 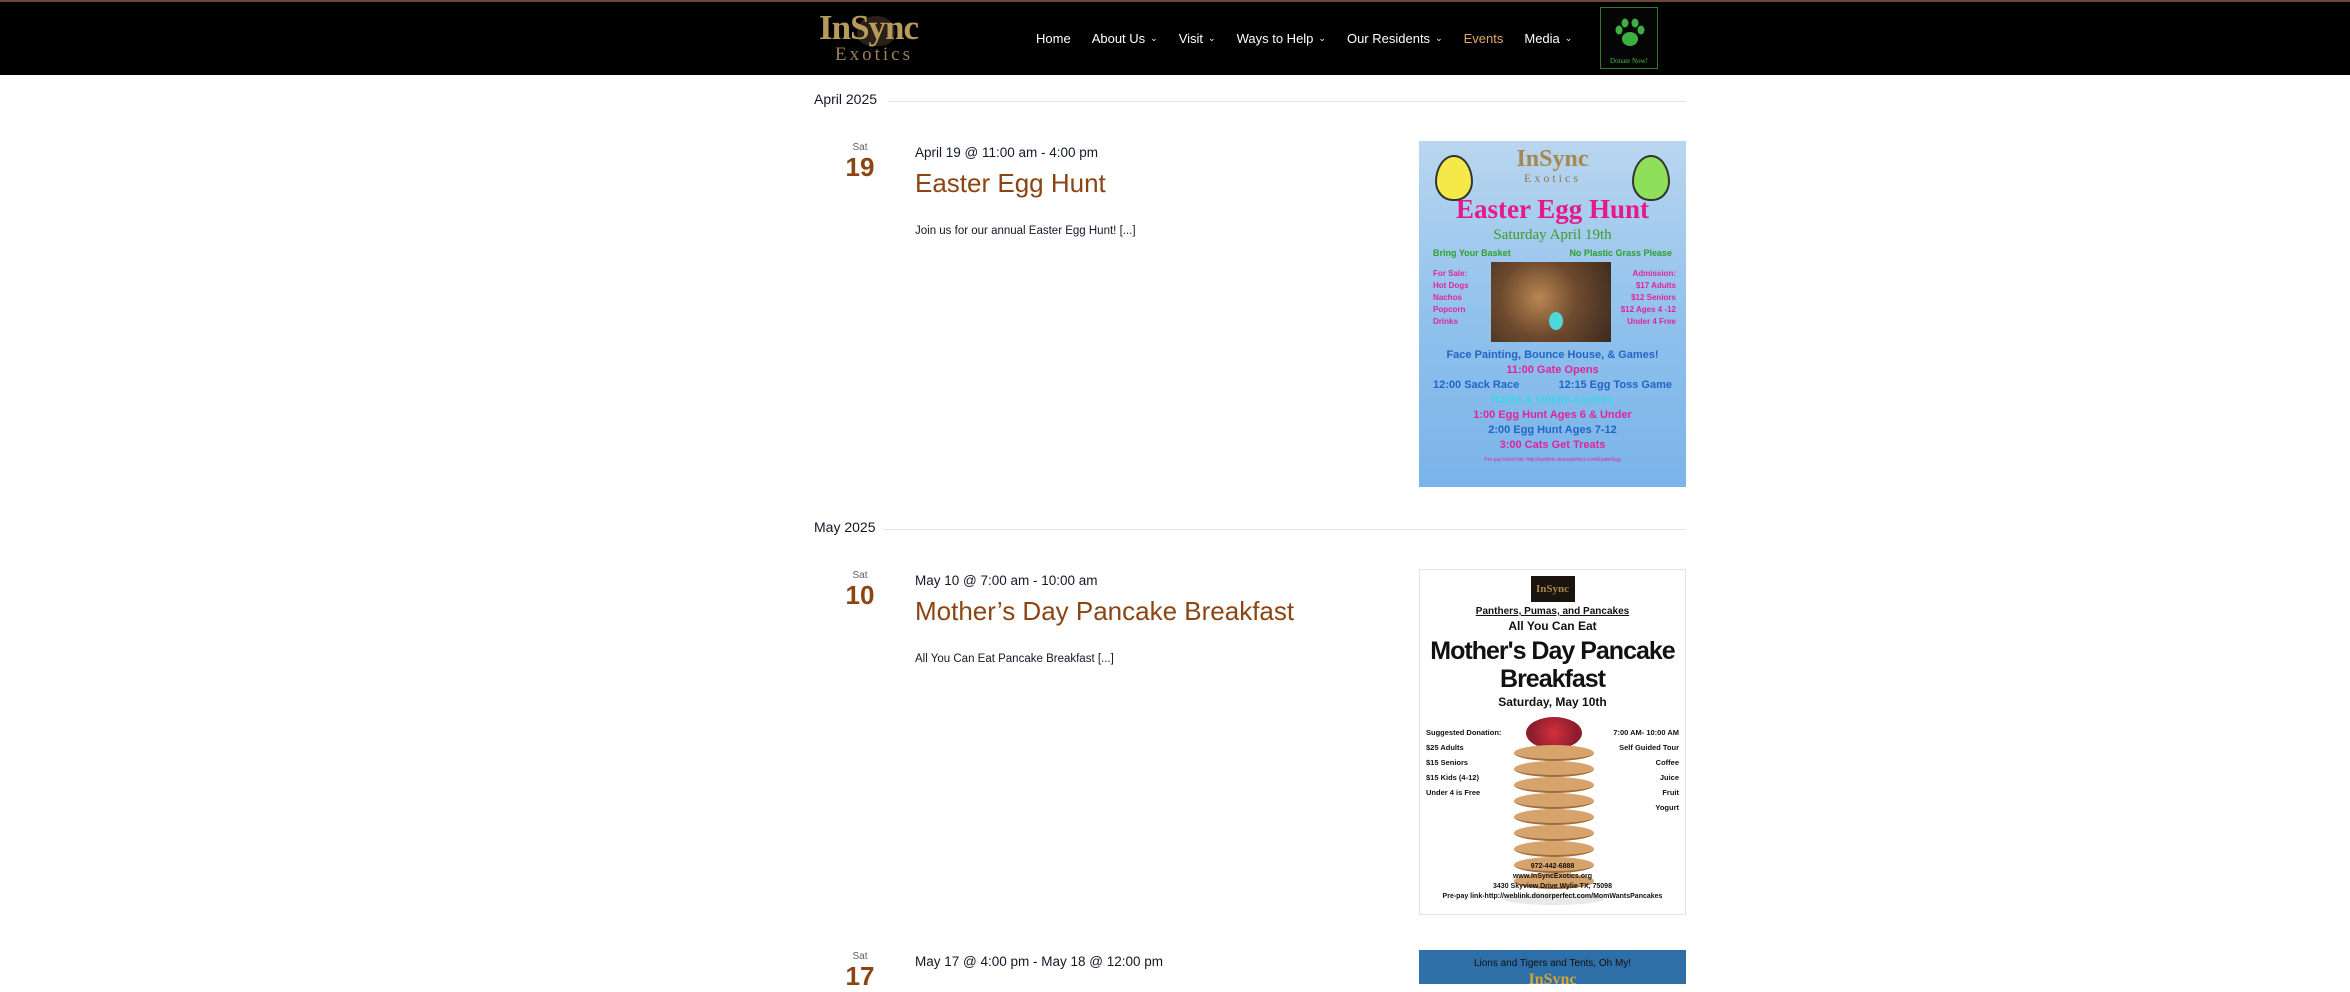 What do you see at coordinates (860, 976) in the screenshot?
I see `event-day-number: 17` at bounding box center [860, 976].